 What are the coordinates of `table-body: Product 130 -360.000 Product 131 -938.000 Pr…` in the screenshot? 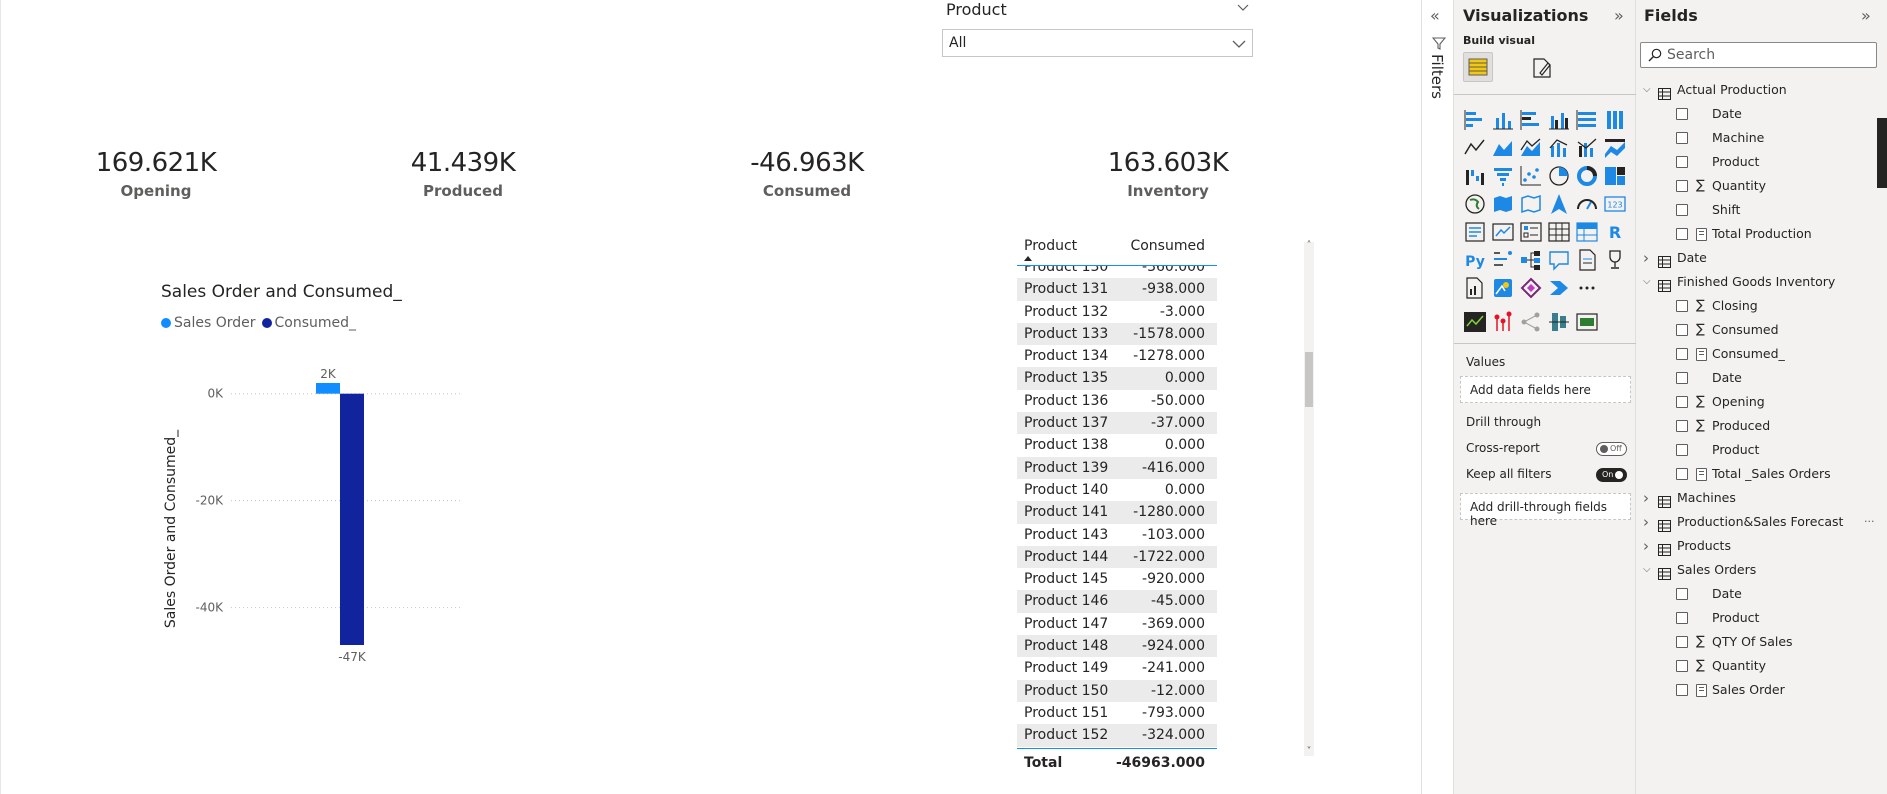 It's located at (1117, 507).